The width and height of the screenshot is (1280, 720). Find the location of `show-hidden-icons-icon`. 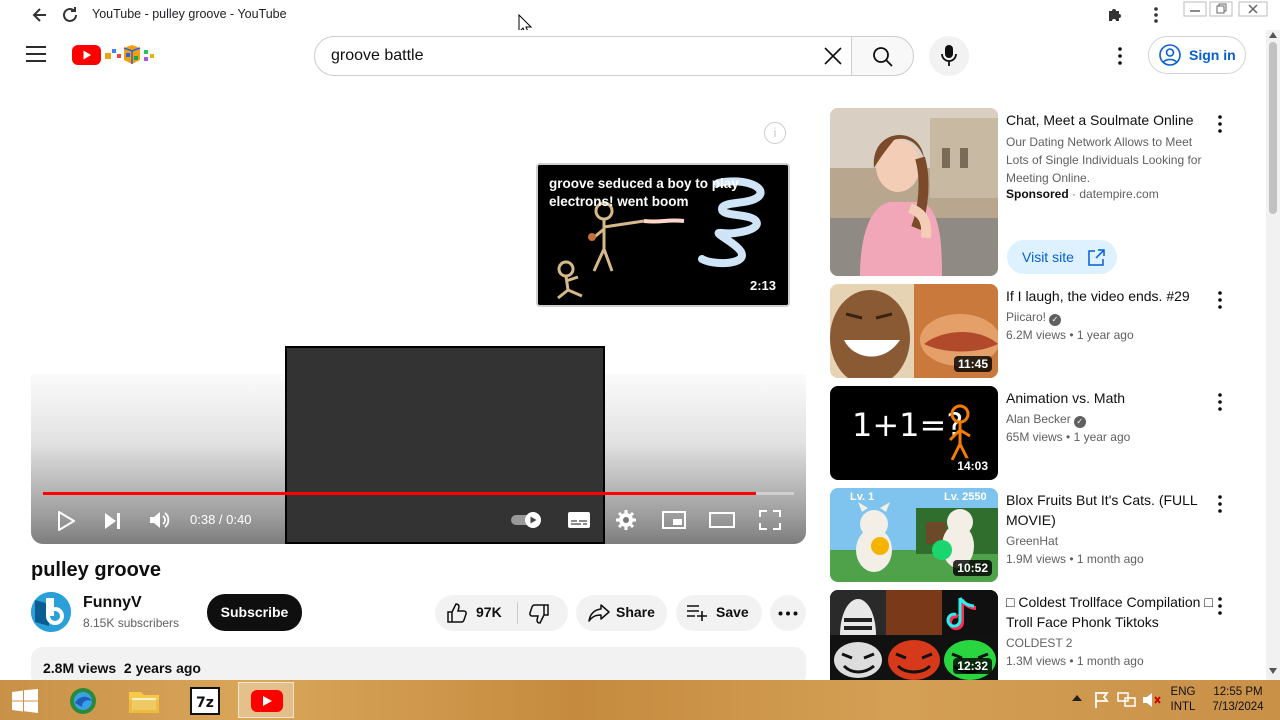

show-hidden-icons-icon is located at coordinates (1077, 698).